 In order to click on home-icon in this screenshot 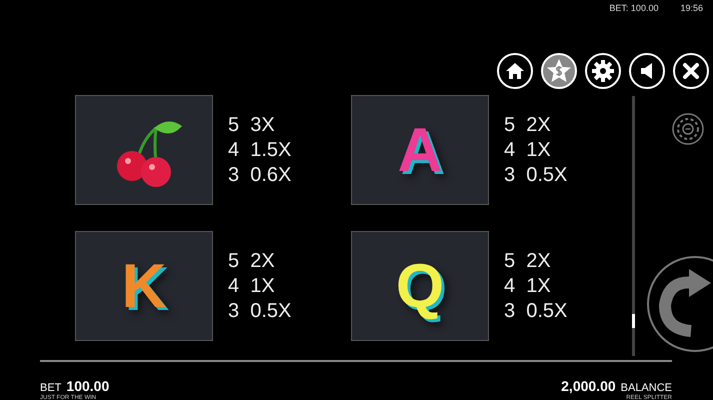, I will do `click(515, 71)`.